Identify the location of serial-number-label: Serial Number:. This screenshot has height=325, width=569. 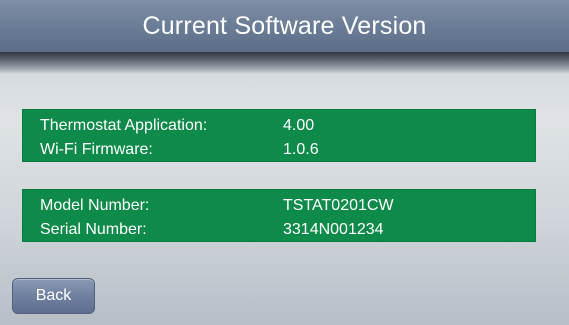
(93, 229).